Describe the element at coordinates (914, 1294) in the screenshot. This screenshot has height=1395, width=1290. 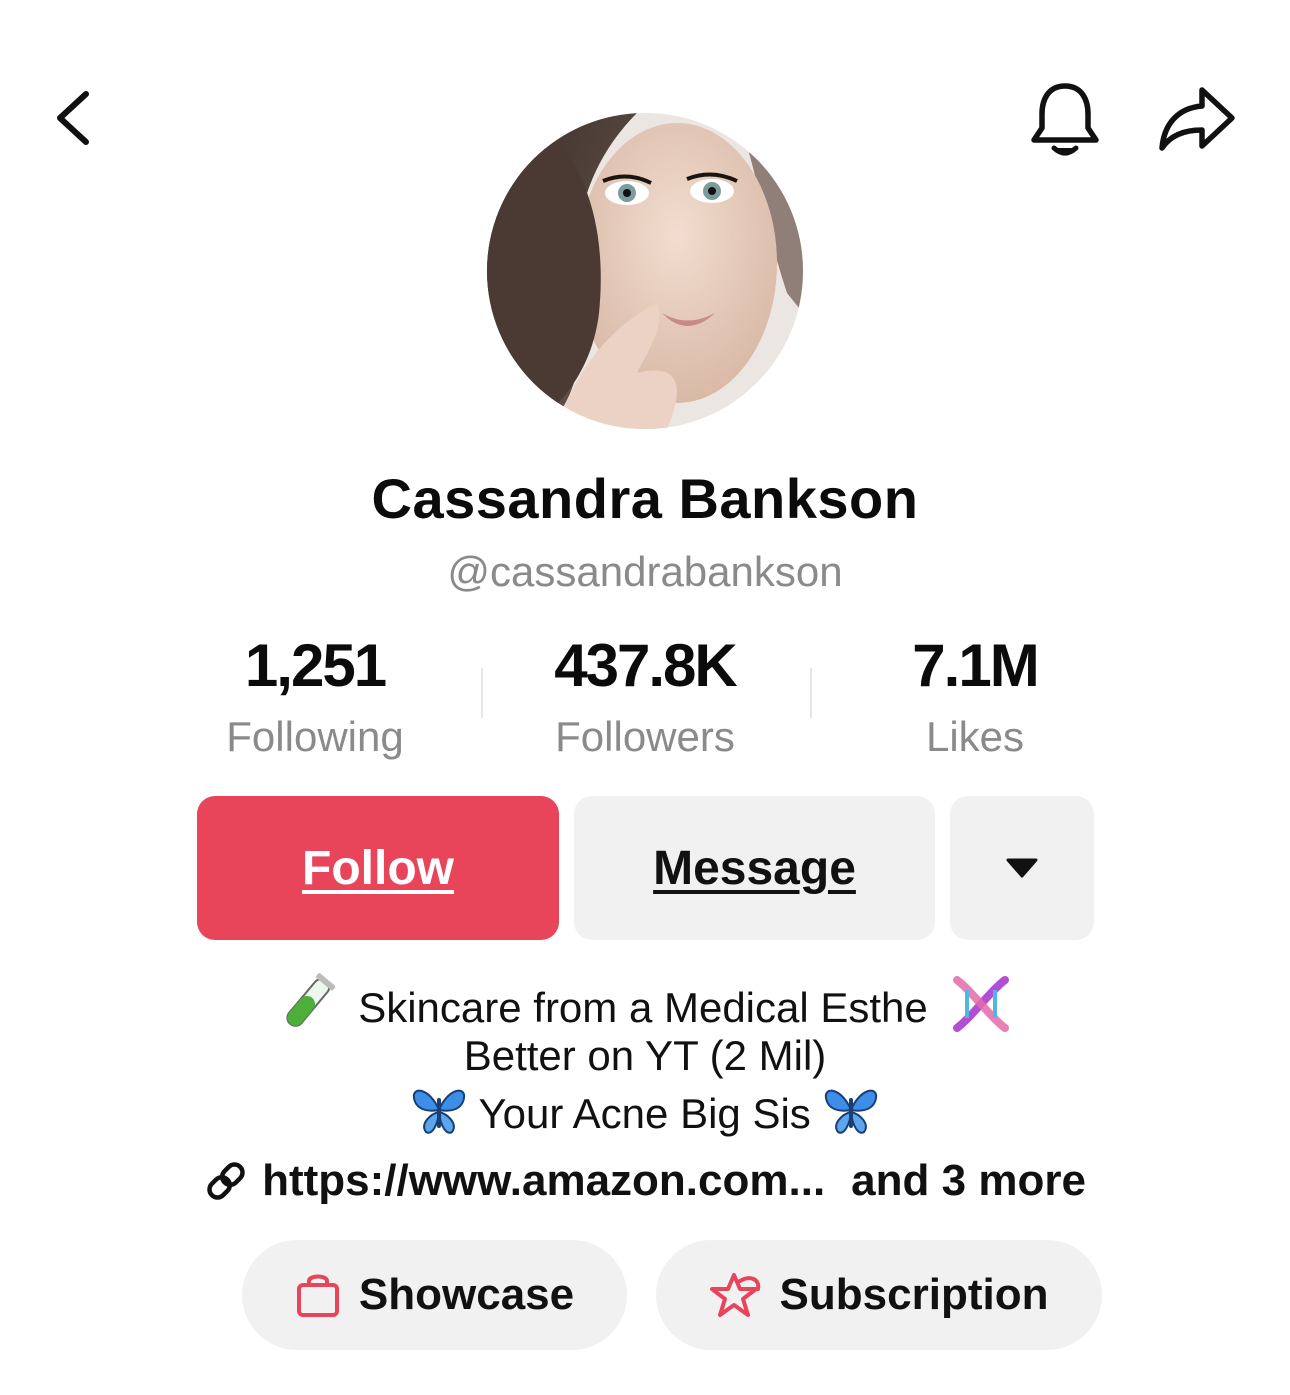
I see `subscription-label: Subscription` at that location.